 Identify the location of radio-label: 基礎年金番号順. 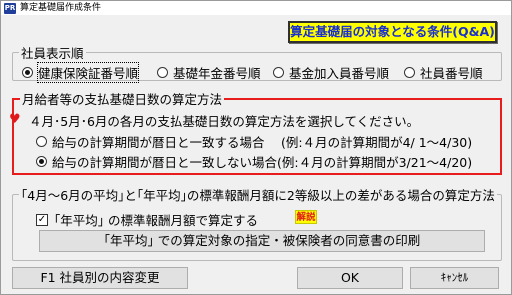
(217, 73).